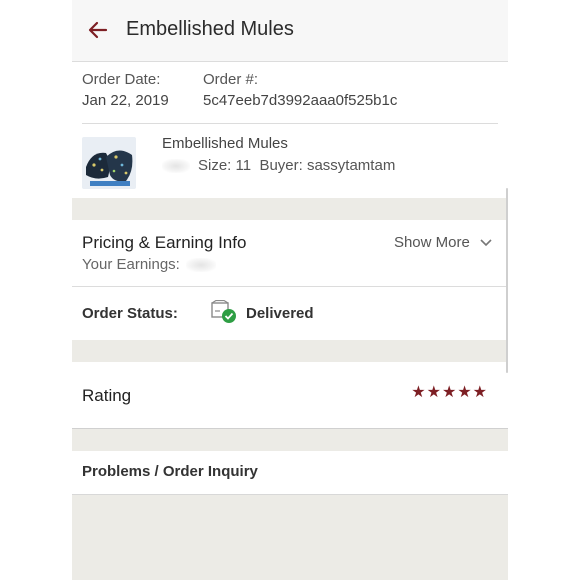  Describe the element at coordinates (507, 280) in the screenshot. I see `scrollbar` at that location.